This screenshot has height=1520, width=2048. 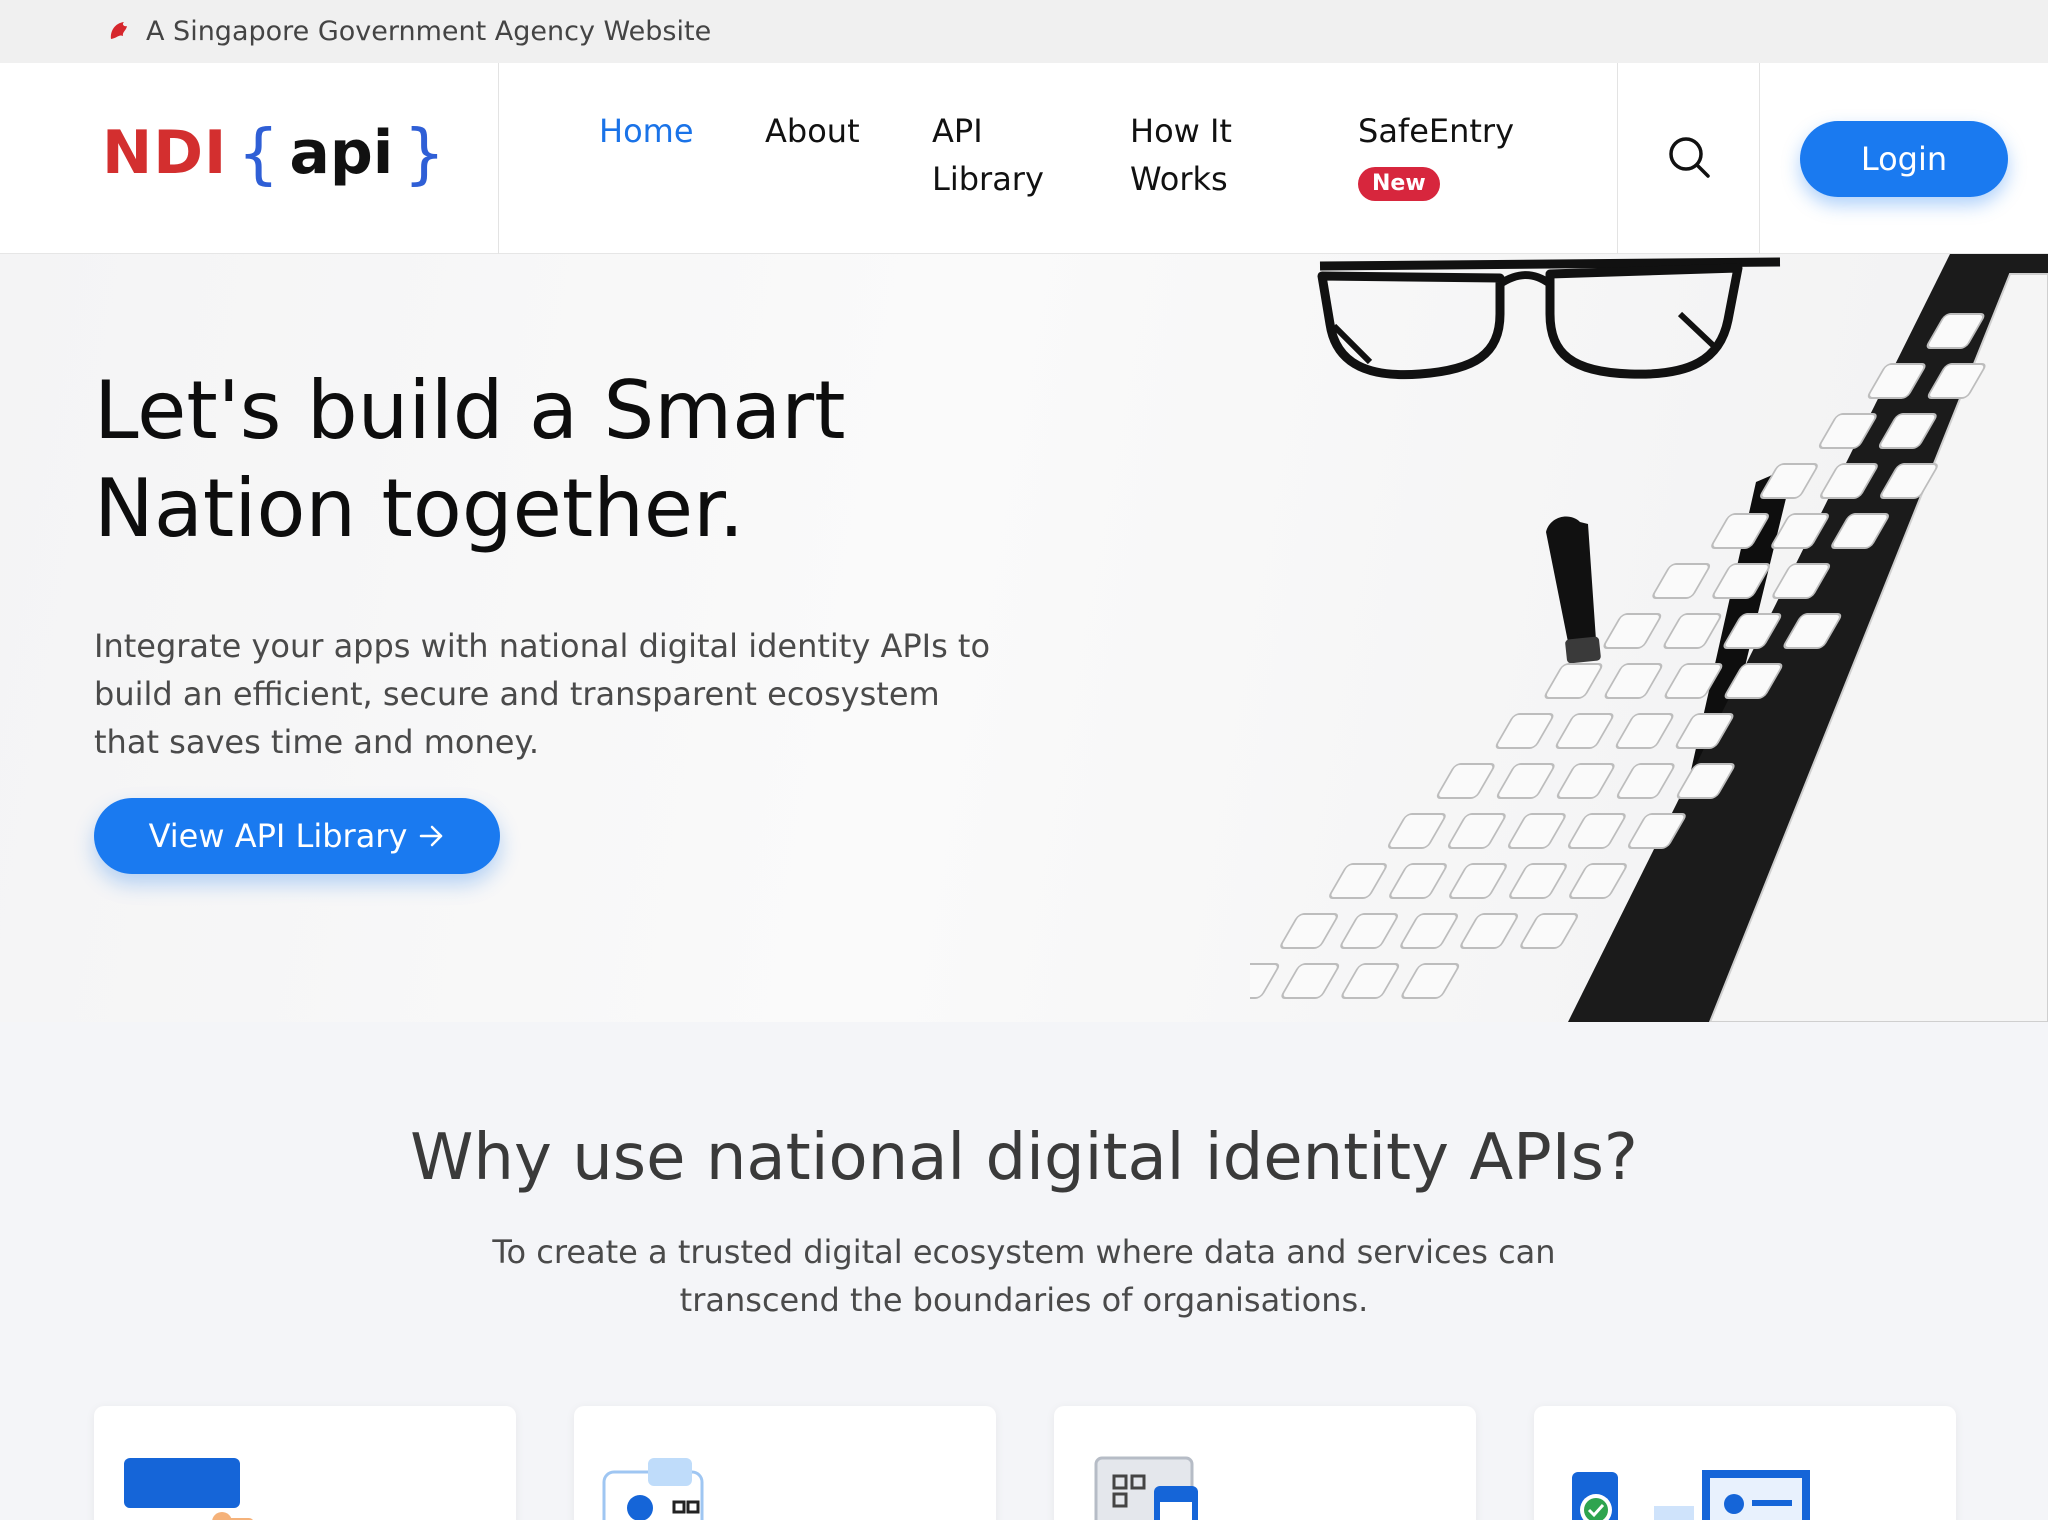 What do you see at coordinates (988, 179) in the screenshot?
I see `nav-api-library-label-line2: Library` at bounding box center [988, 179].